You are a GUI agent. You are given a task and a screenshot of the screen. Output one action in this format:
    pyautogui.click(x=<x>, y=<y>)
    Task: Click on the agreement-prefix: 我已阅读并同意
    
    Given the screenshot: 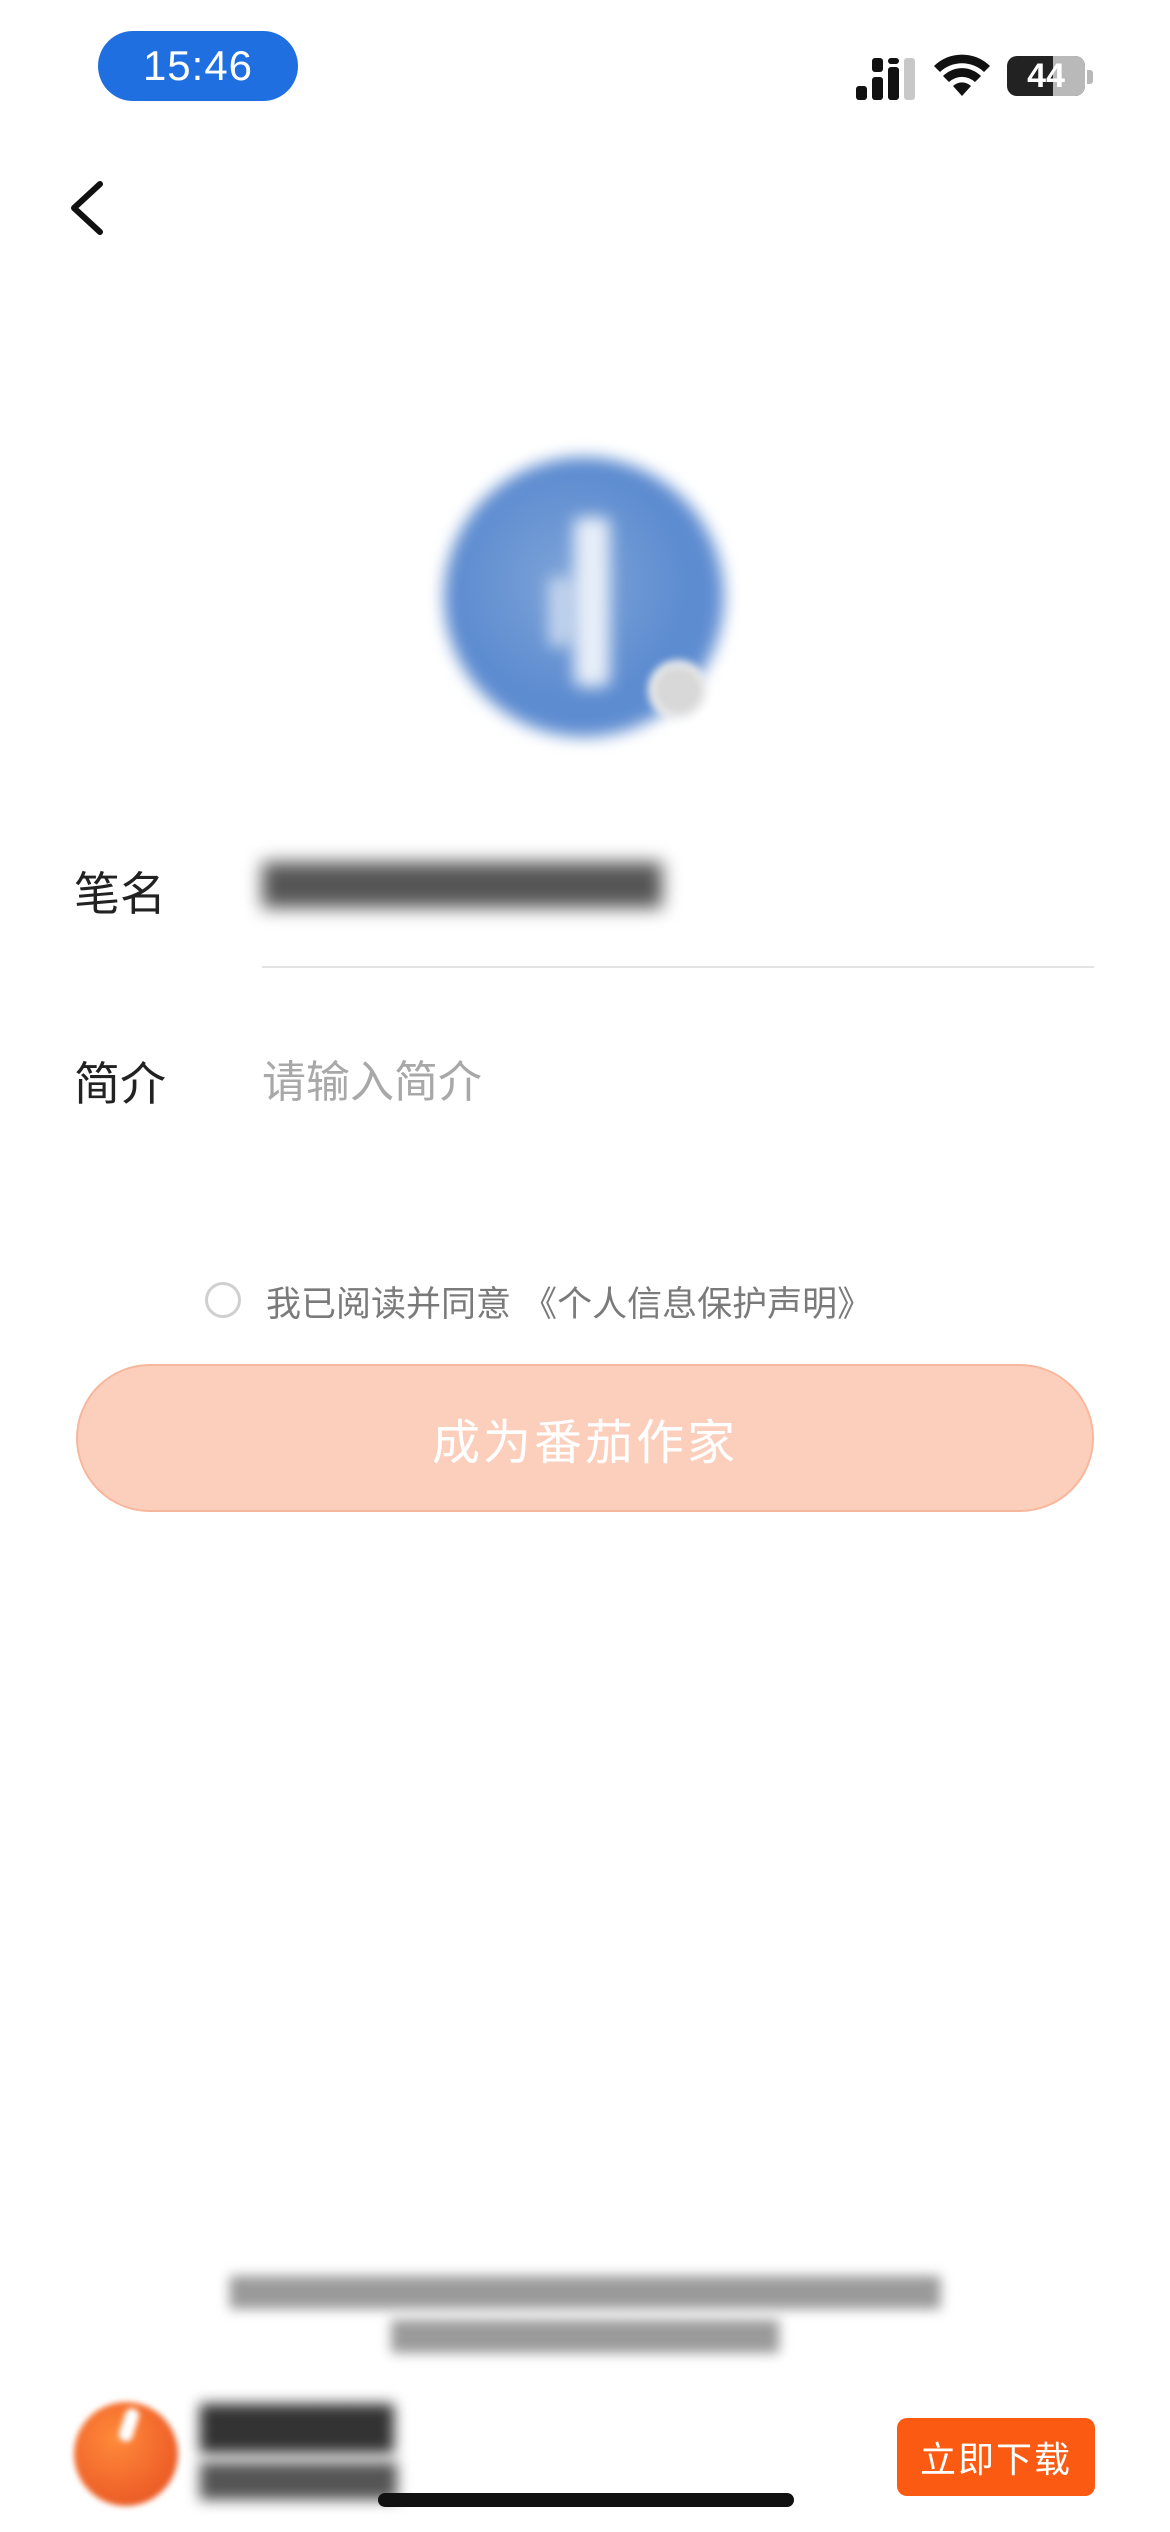 What is the action you would take?
    pyautogui.click(x=389, y=1305)
    